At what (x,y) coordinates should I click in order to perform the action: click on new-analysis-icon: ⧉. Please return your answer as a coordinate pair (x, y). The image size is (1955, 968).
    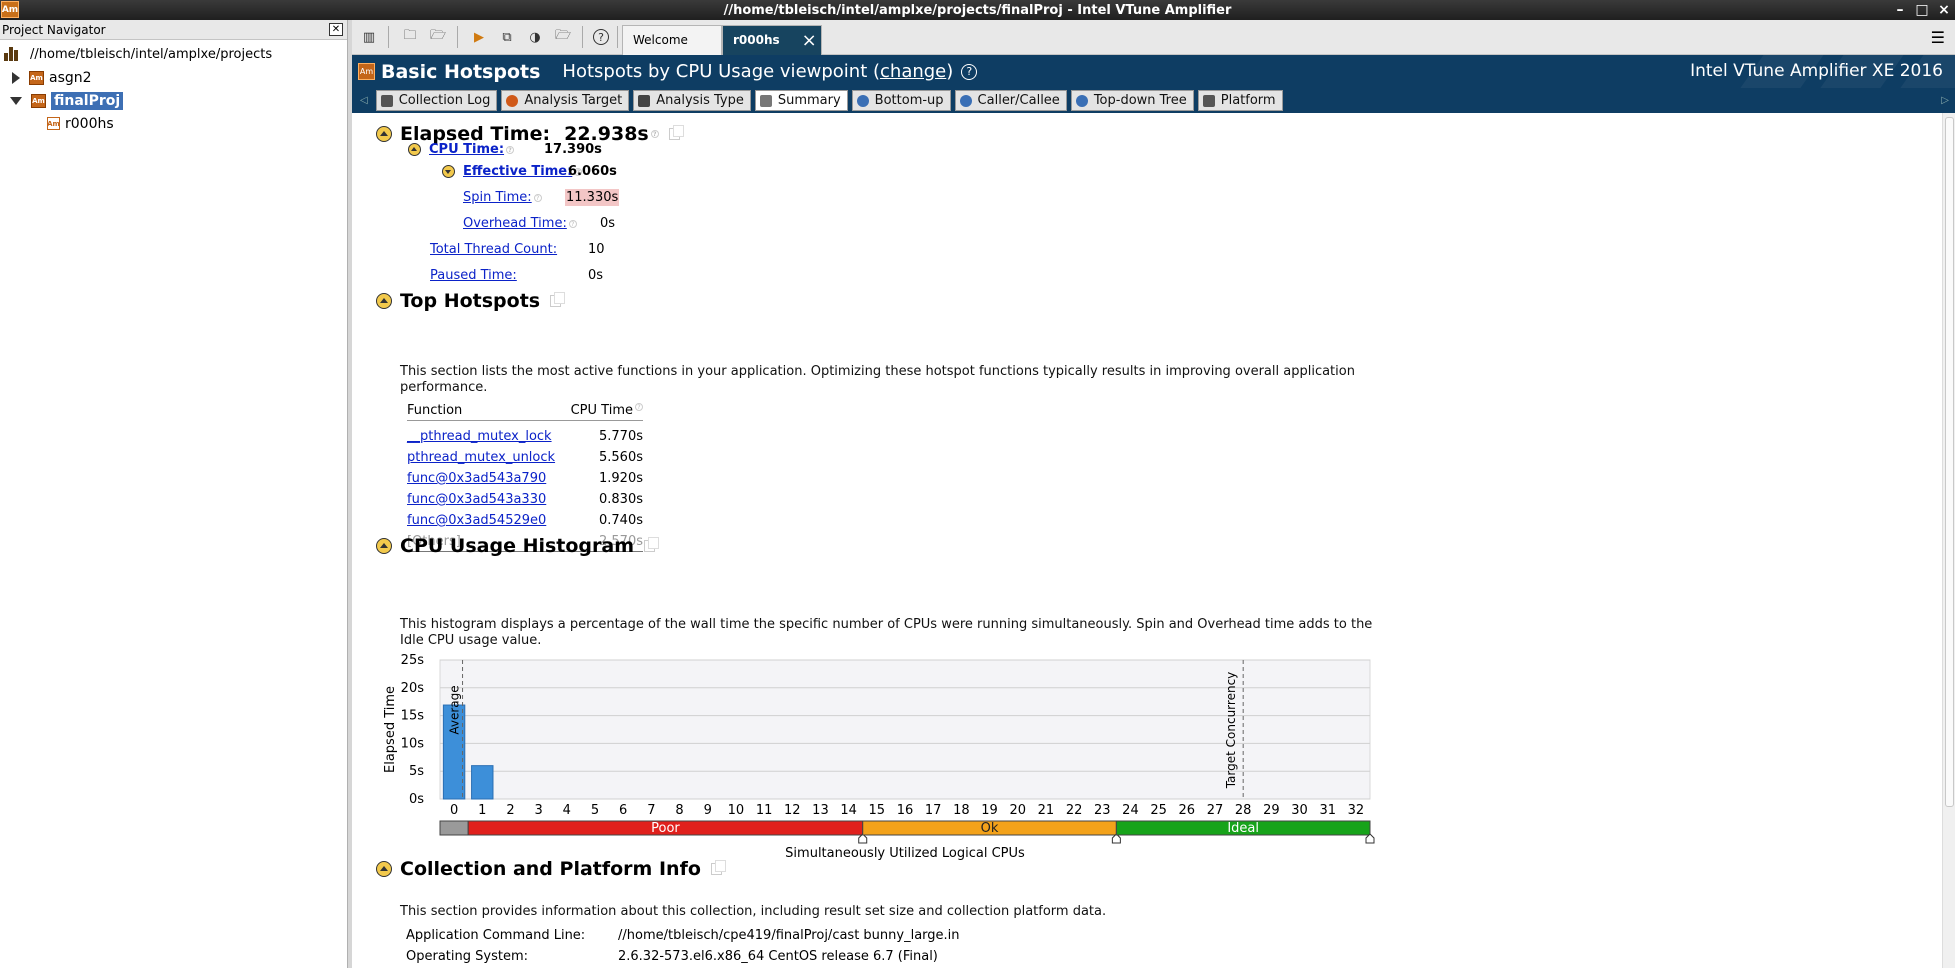
    Looking at the image, I should click on (507, 37).